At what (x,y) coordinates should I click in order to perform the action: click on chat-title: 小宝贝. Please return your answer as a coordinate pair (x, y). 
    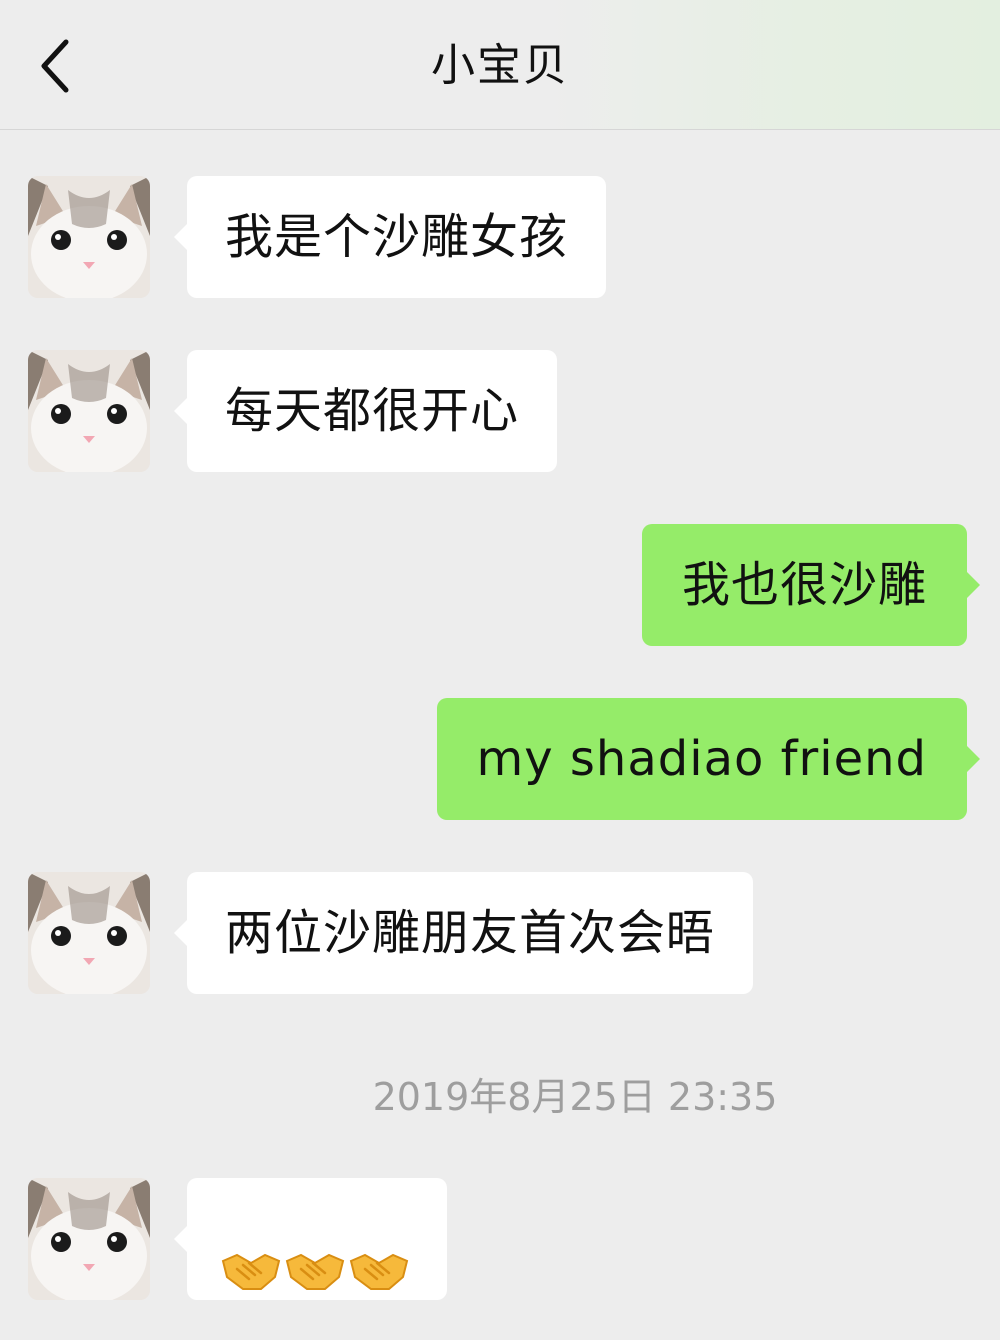
    Looking at the image, I should click on (500, 65).